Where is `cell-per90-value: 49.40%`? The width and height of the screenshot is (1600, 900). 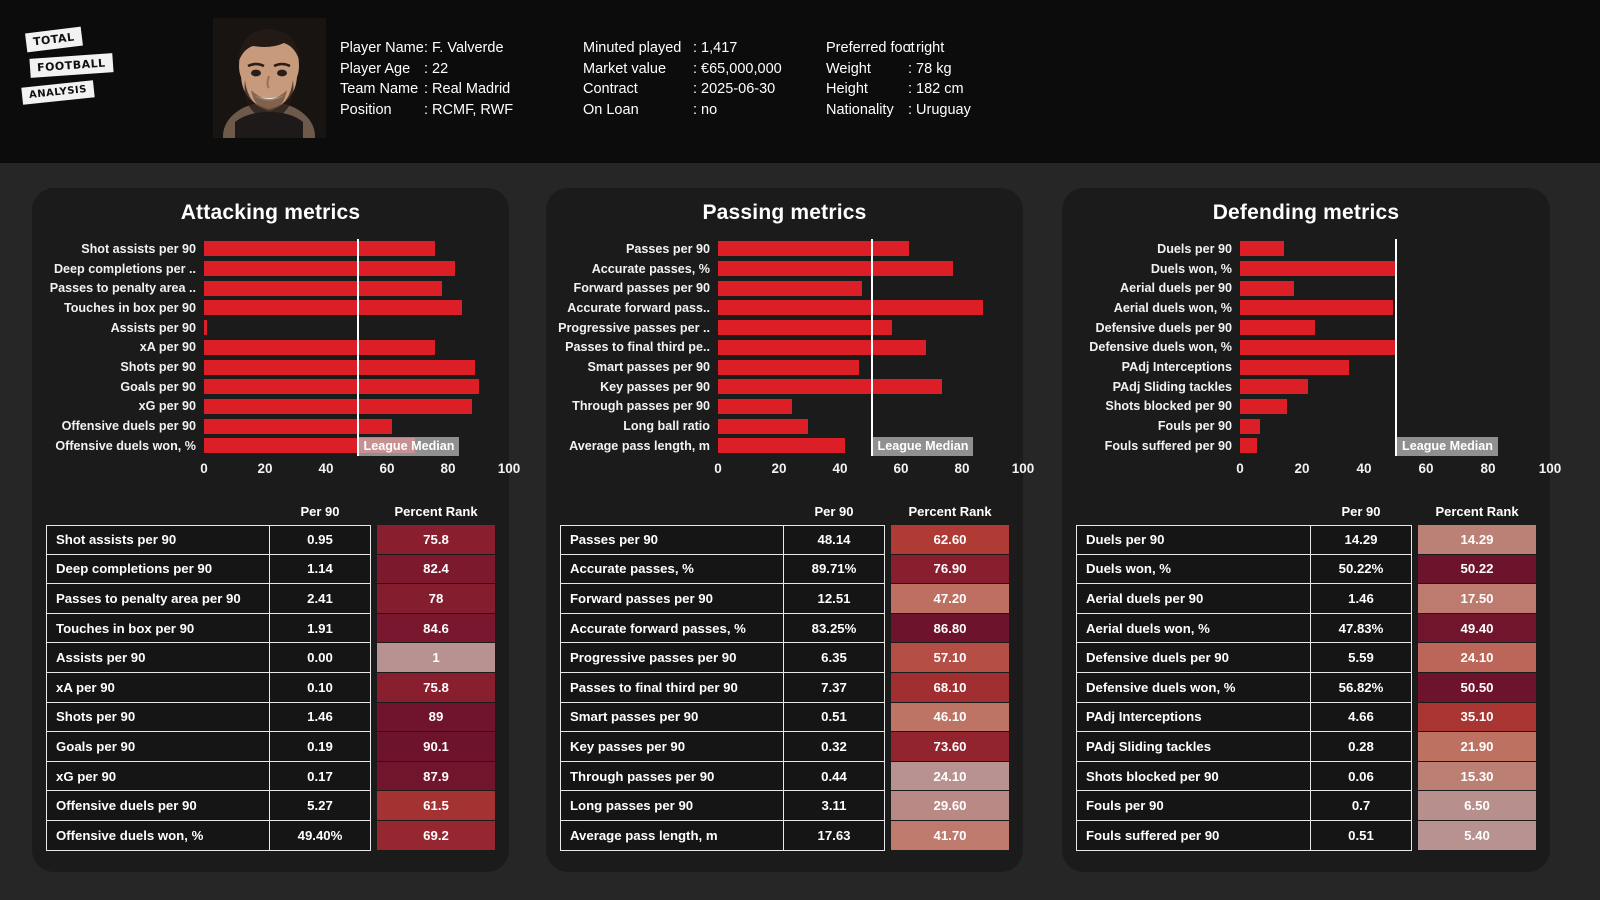 cell-per90-value: 49.40% is located at coordinates (320, 835).